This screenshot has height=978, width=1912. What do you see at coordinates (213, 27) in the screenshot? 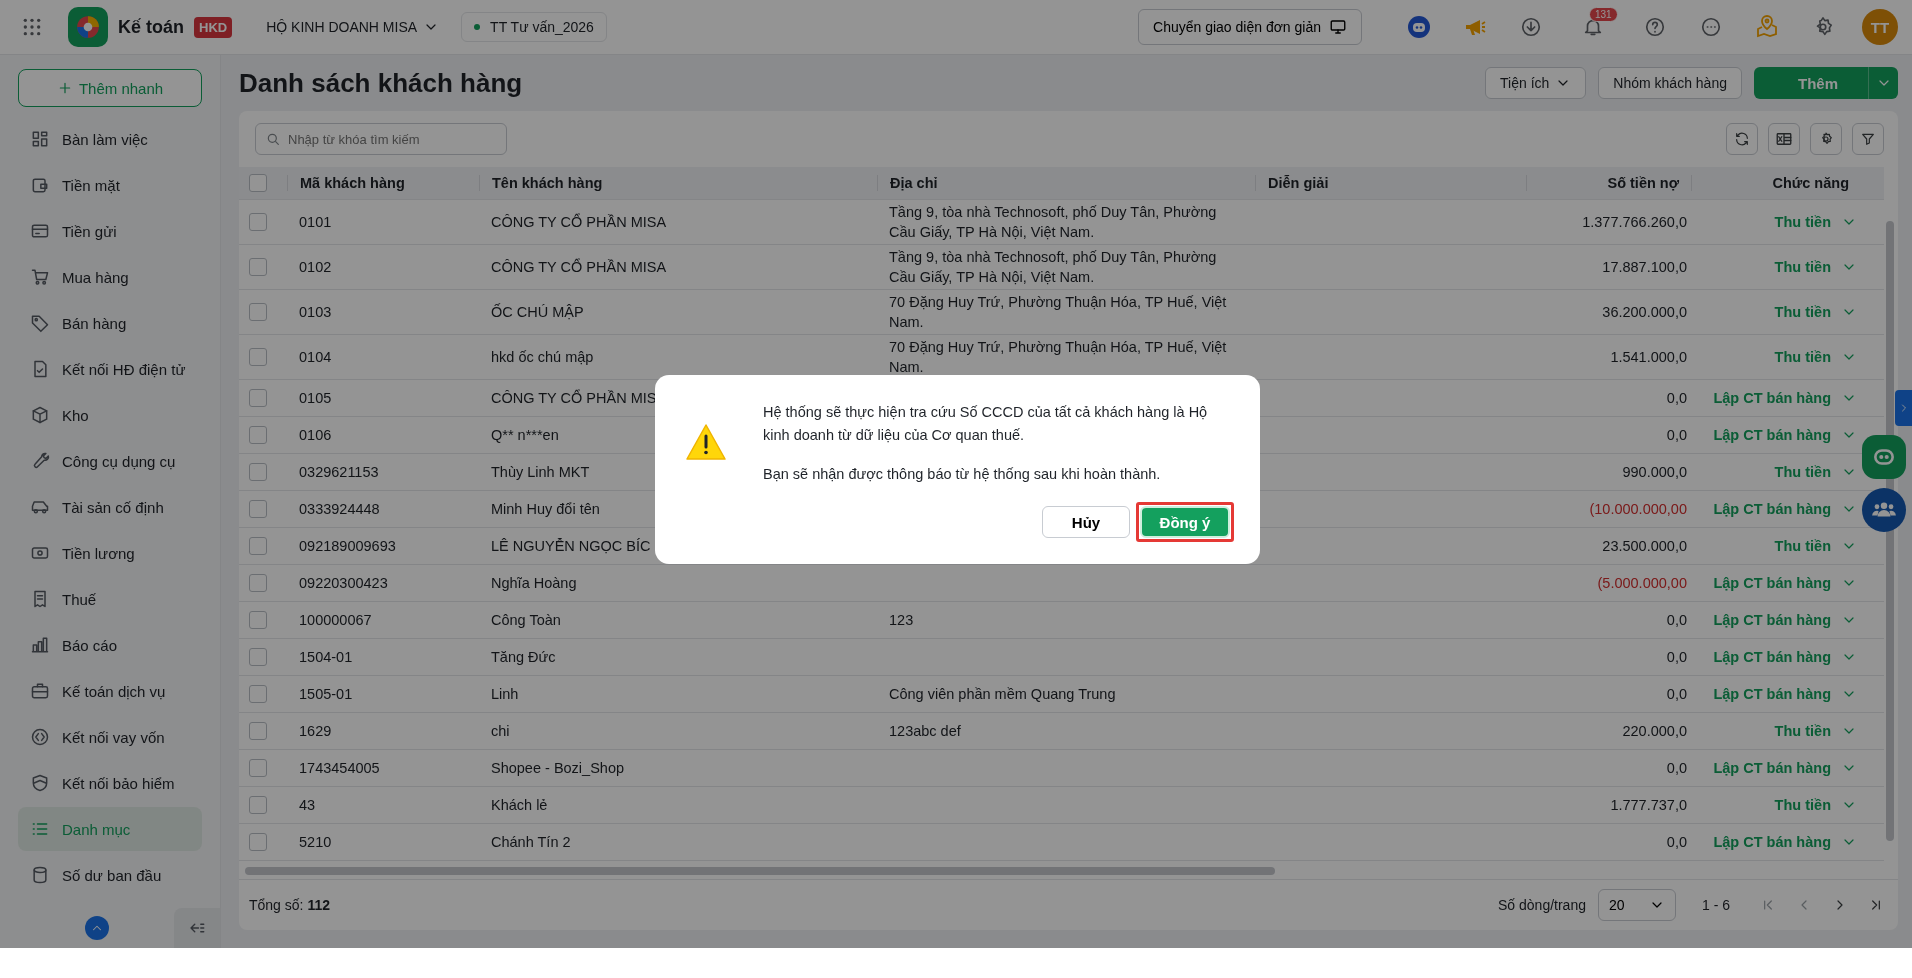
I see `plan-badge: HKD` at bounding box center [213, 27].